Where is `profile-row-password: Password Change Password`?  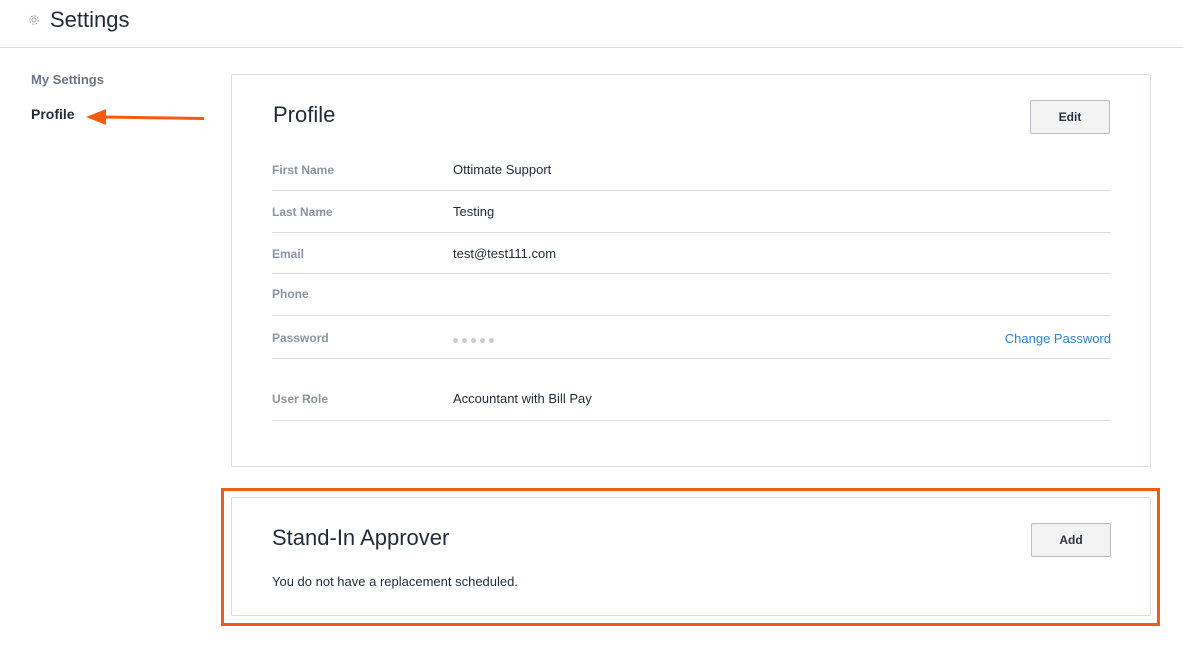 profile-row-password: Password Change Password is located at coordinates (691, 337).